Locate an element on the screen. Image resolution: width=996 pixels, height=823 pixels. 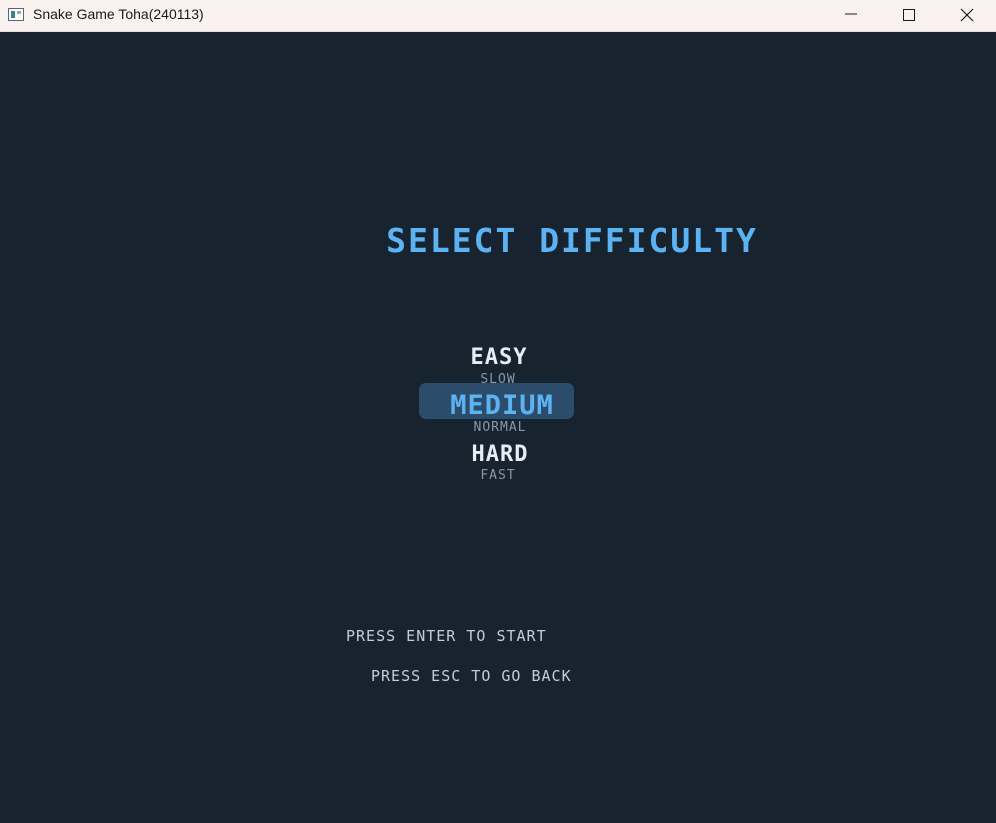
close-icon is located at coordinates (967, 15).